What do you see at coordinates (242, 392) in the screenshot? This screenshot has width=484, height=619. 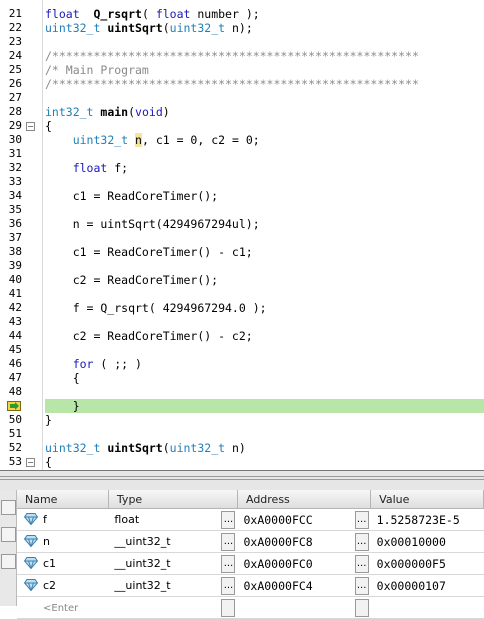 I see `code-line: 48` at bounding box center [242, 392].